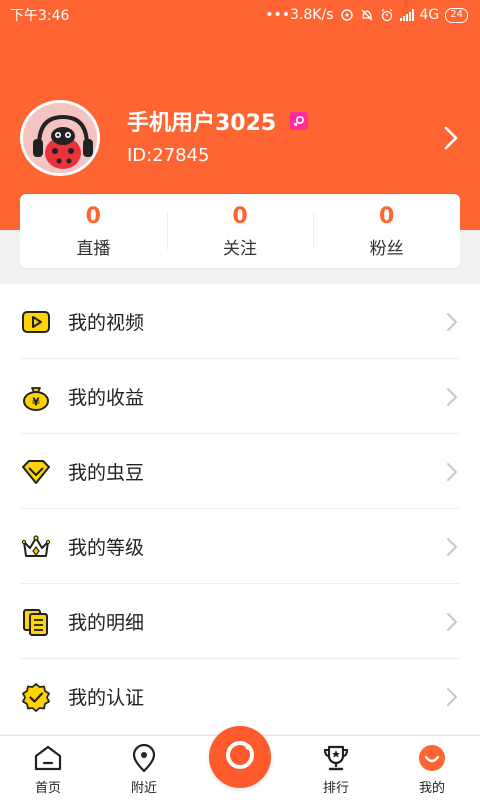  Describe the element at coordinates (202, 123) in the screenshot. I see `username: 手机用户3025` at that location.